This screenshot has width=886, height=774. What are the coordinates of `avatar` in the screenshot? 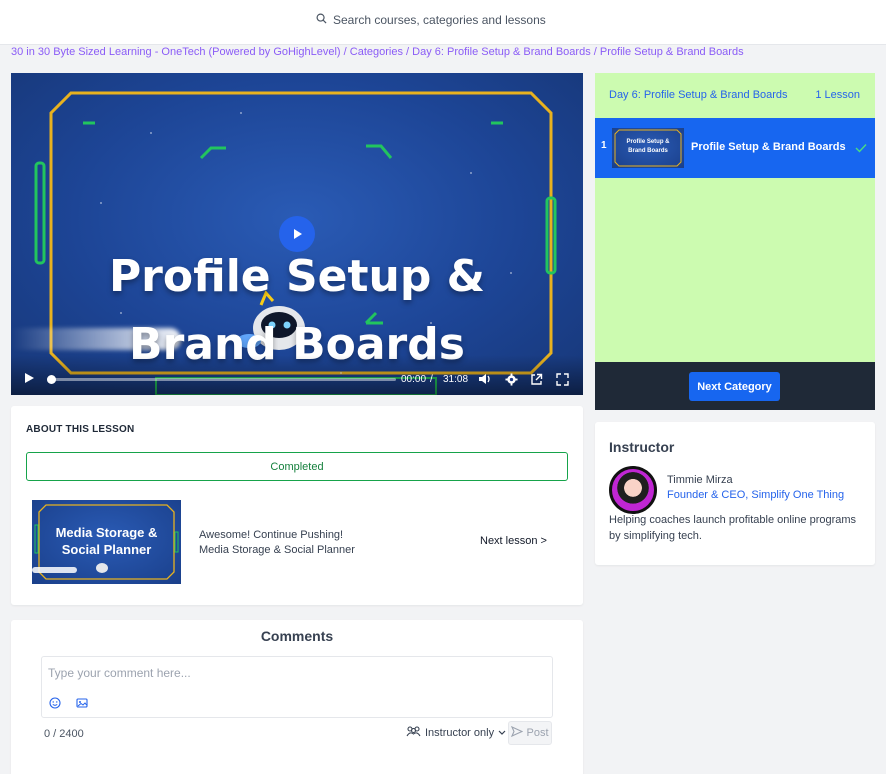 It's located at (633, 490).